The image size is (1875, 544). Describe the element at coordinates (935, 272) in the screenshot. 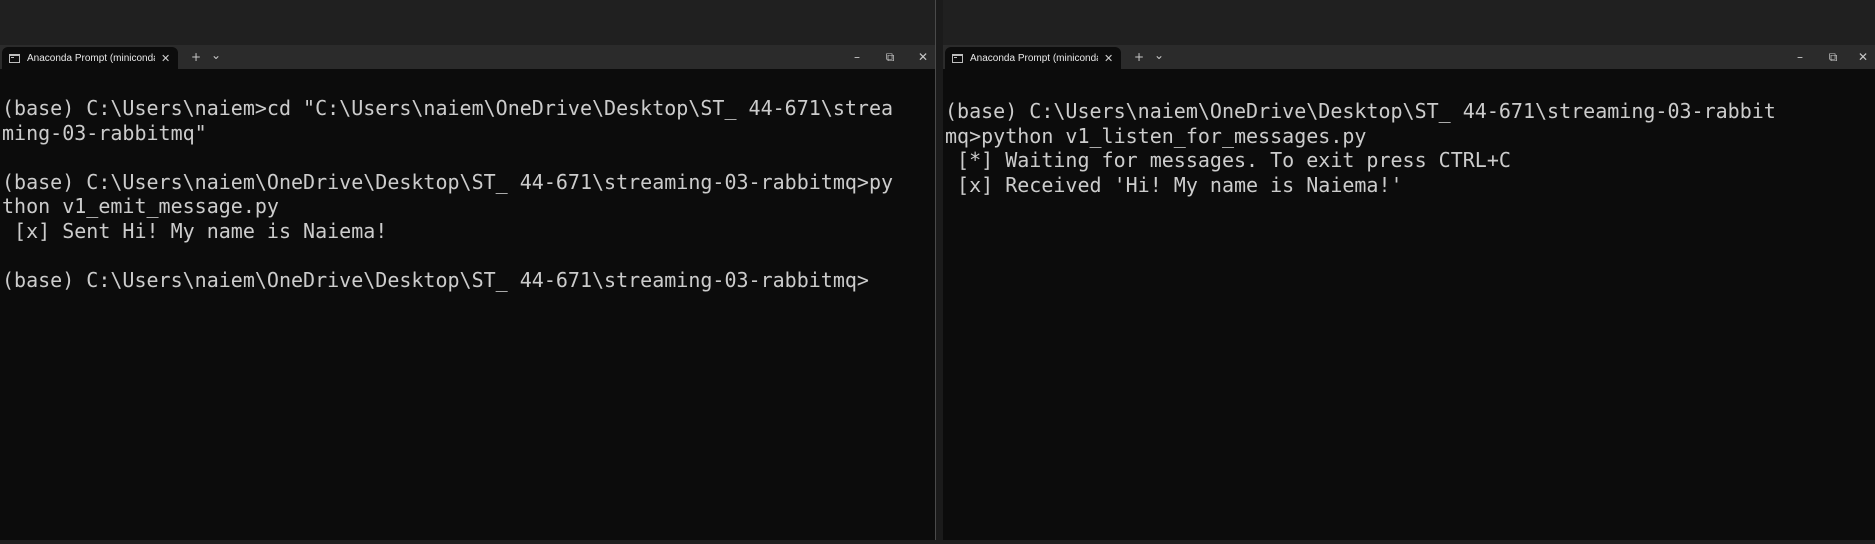

I see `window-divider` at that location.